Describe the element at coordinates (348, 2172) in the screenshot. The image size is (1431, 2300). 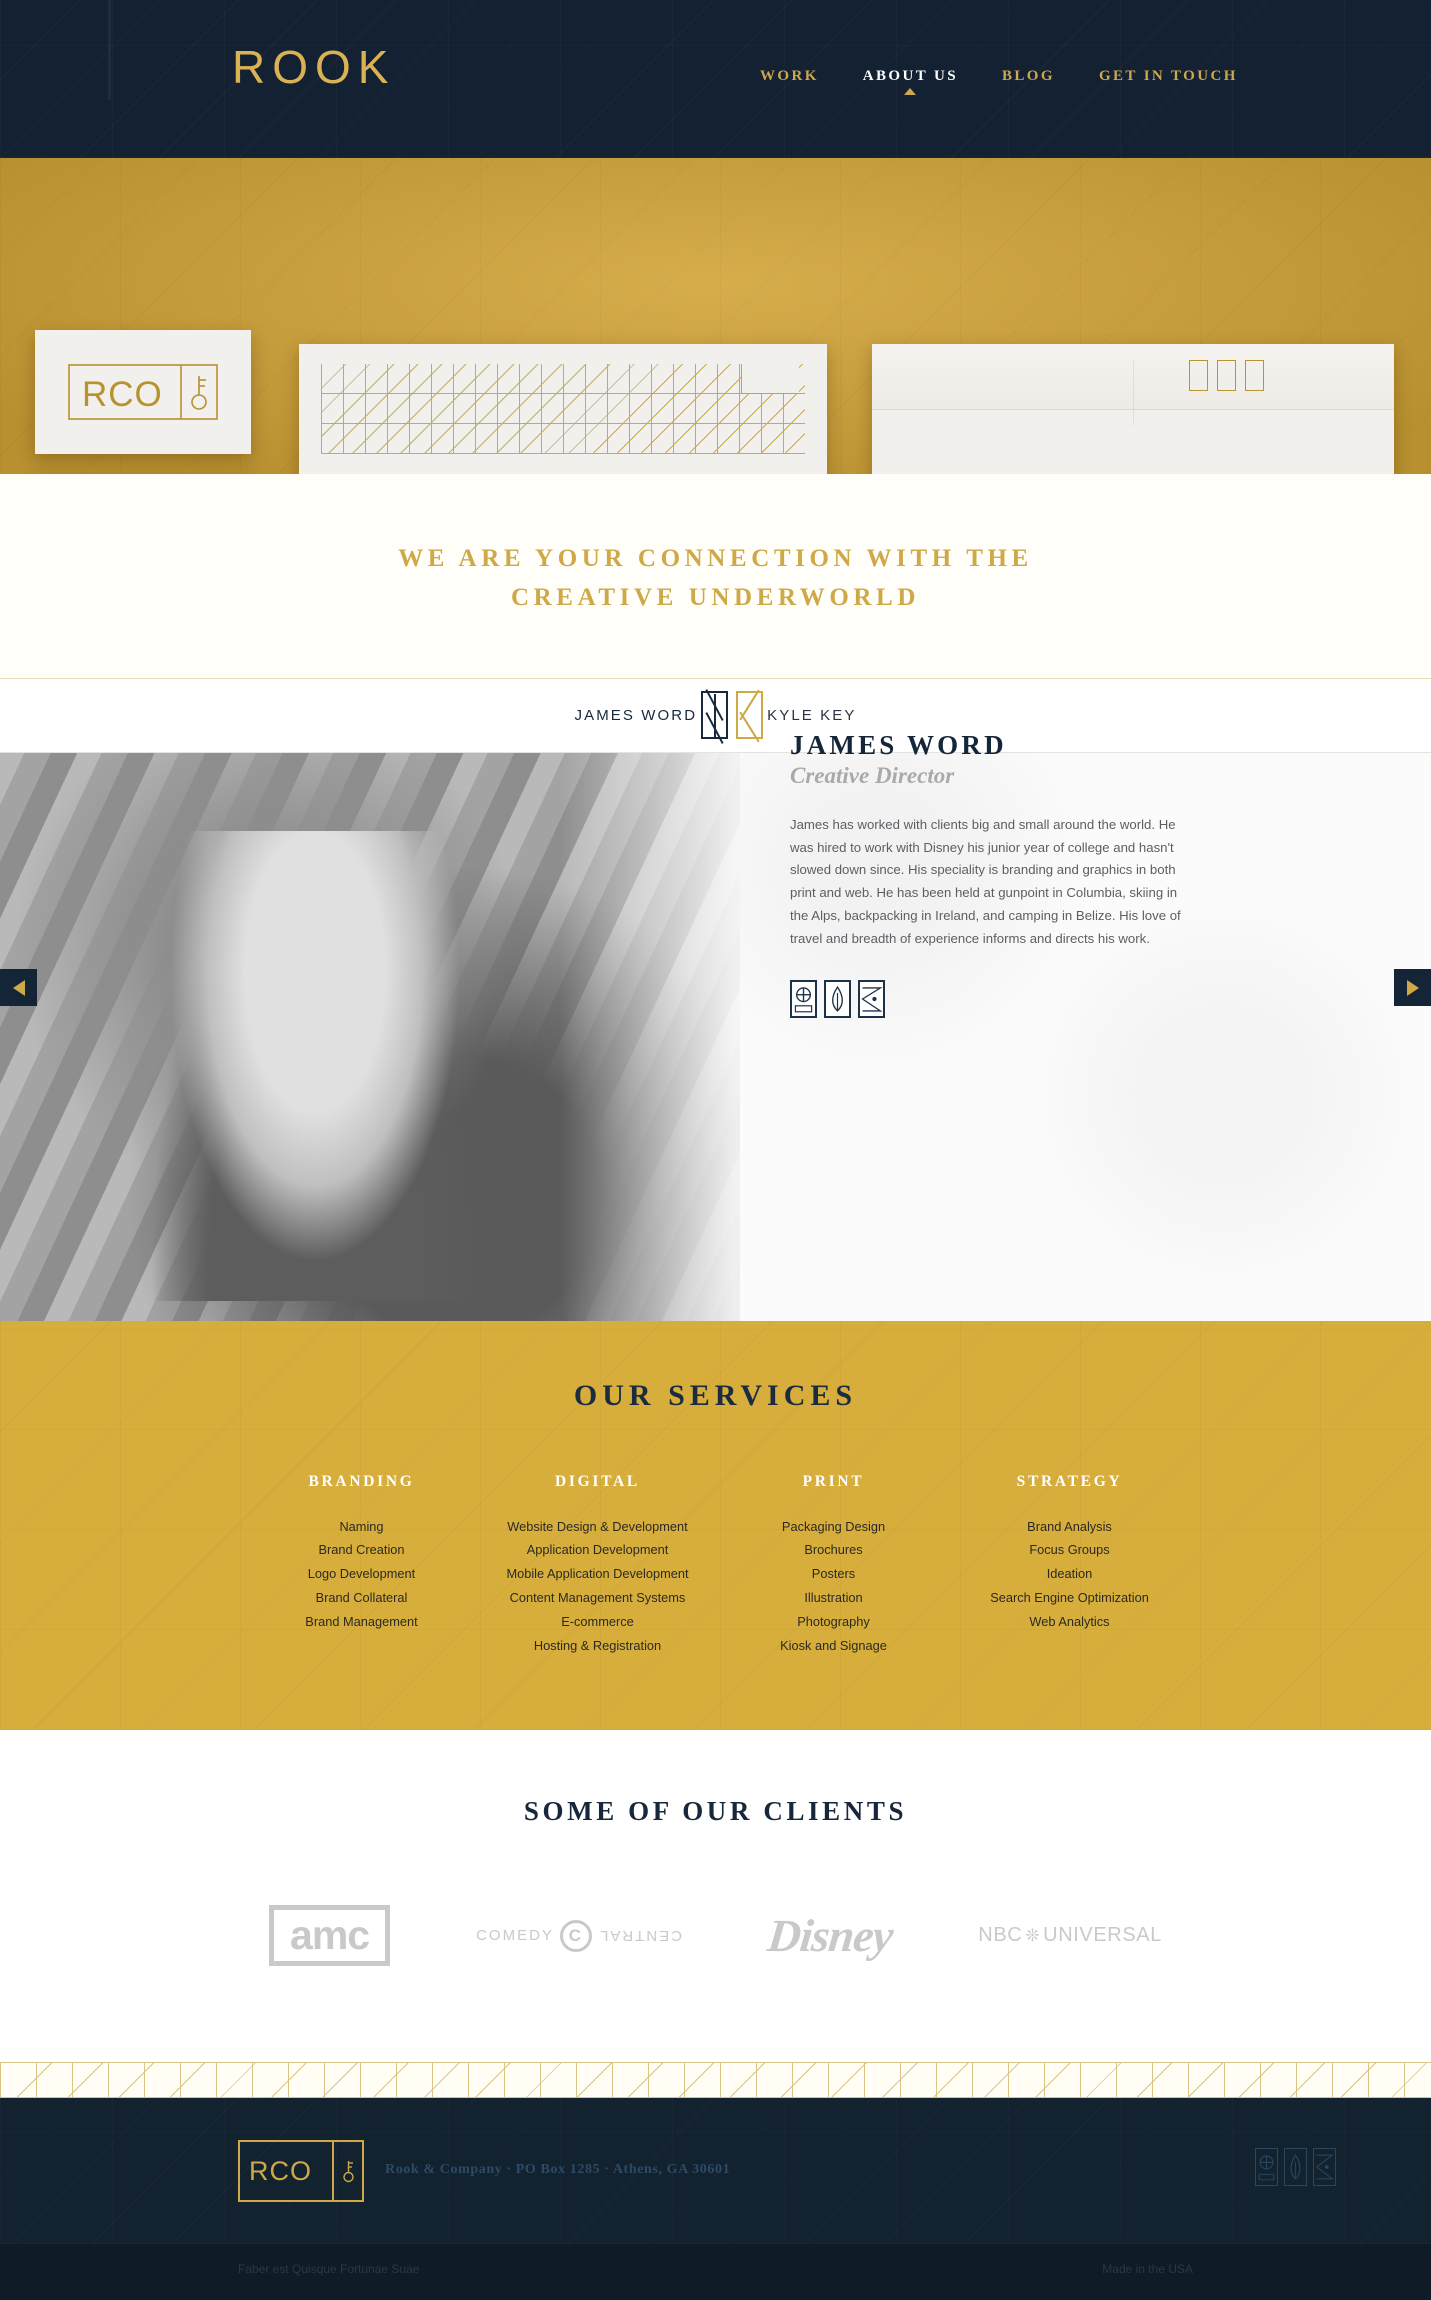
I see `footer-logo-key-icon` at that location.